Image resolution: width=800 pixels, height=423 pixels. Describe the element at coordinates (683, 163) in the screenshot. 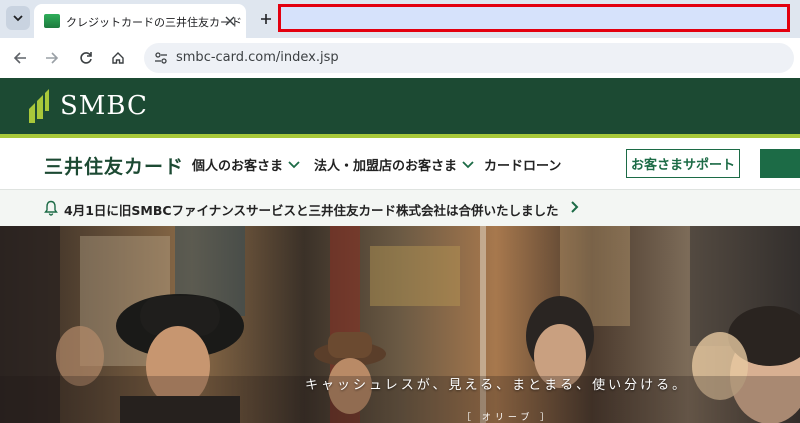

I see `customer-support-button: お客さまサポート` at that location.